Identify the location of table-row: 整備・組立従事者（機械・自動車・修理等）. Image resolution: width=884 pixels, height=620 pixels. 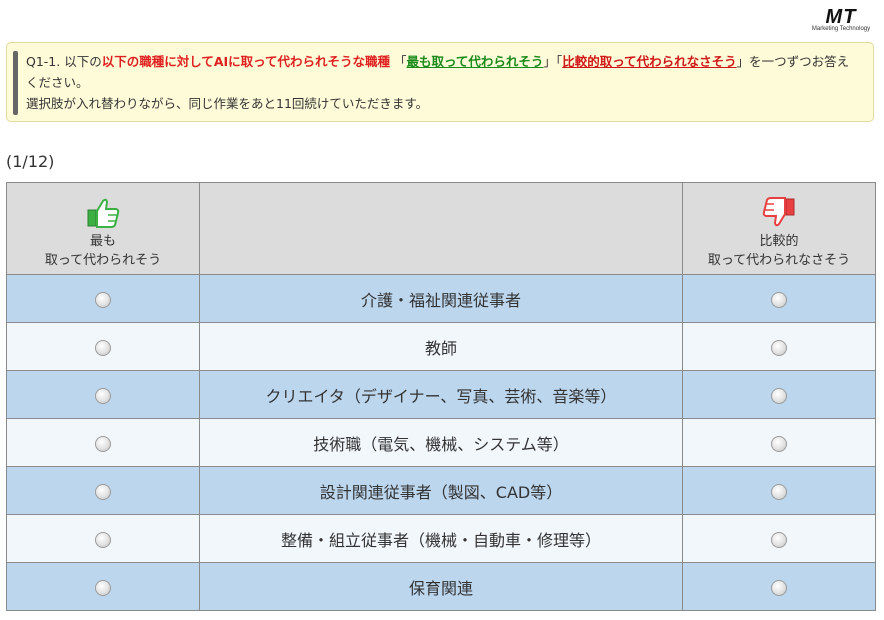
(441, 538).